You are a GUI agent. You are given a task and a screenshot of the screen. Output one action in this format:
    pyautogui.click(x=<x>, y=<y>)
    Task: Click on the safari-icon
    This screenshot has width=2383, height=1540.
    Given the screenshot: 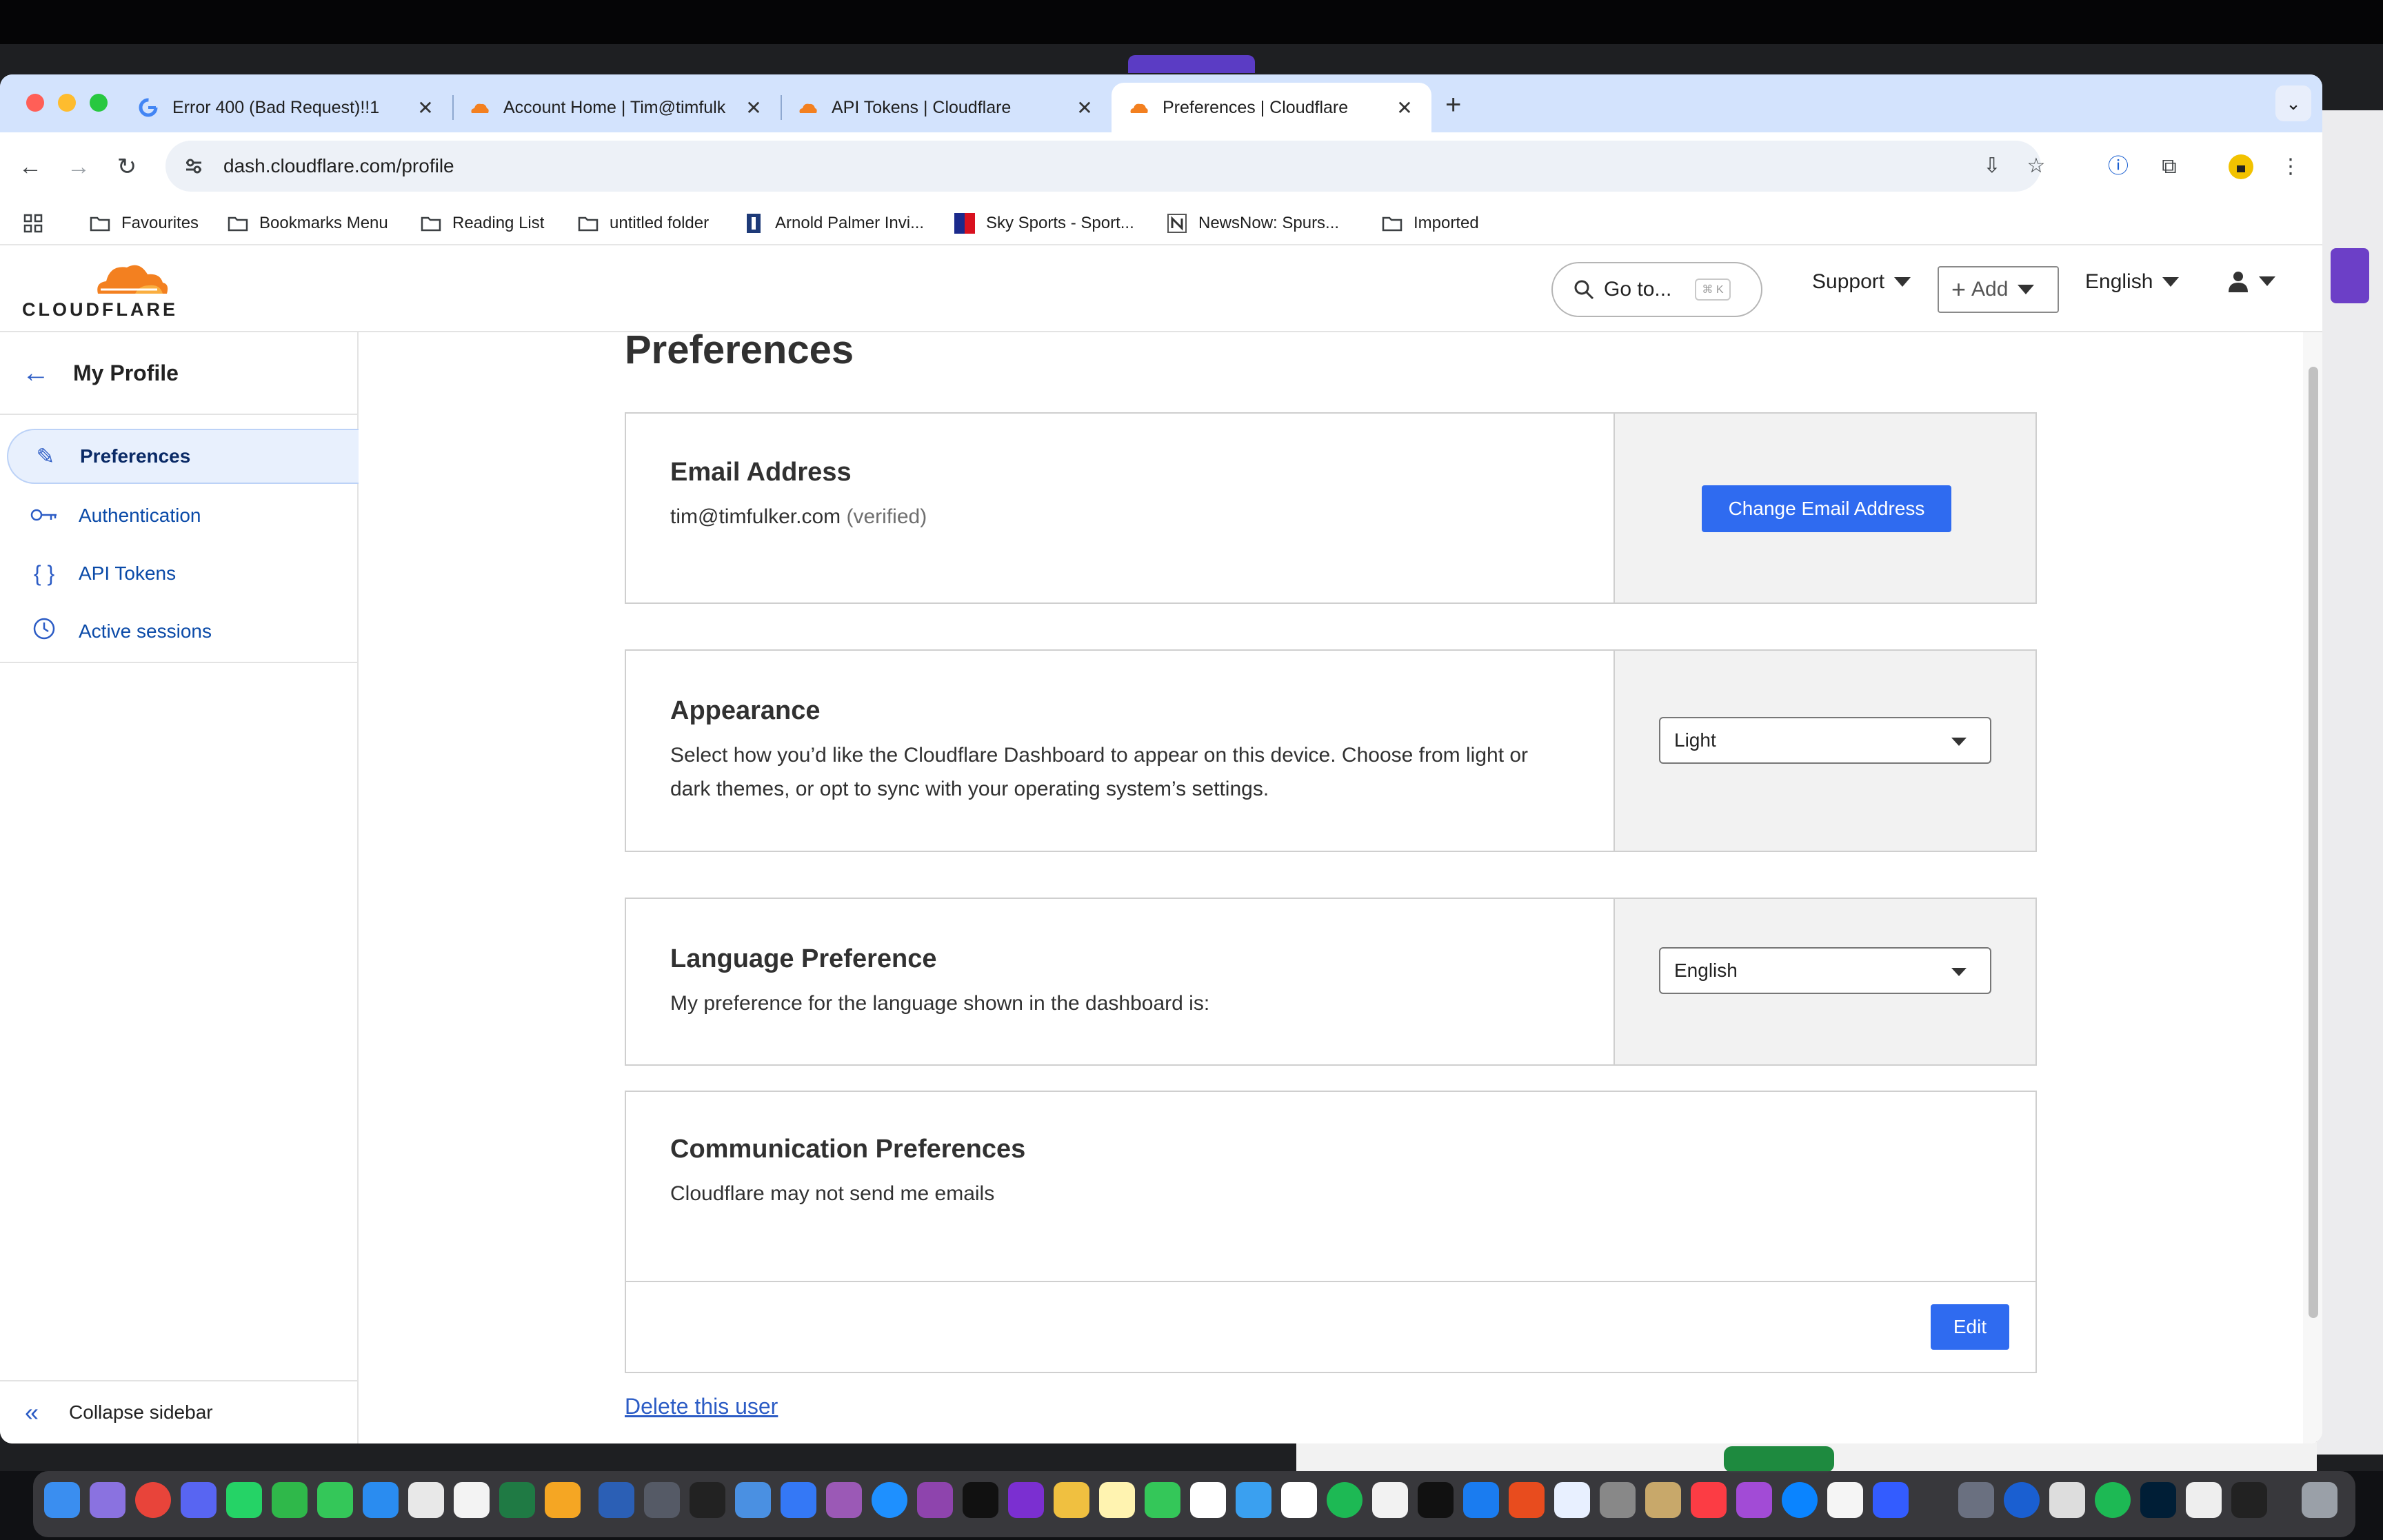 What is the action you would take?
    pyautogui.click(x=889, y=1500)
    